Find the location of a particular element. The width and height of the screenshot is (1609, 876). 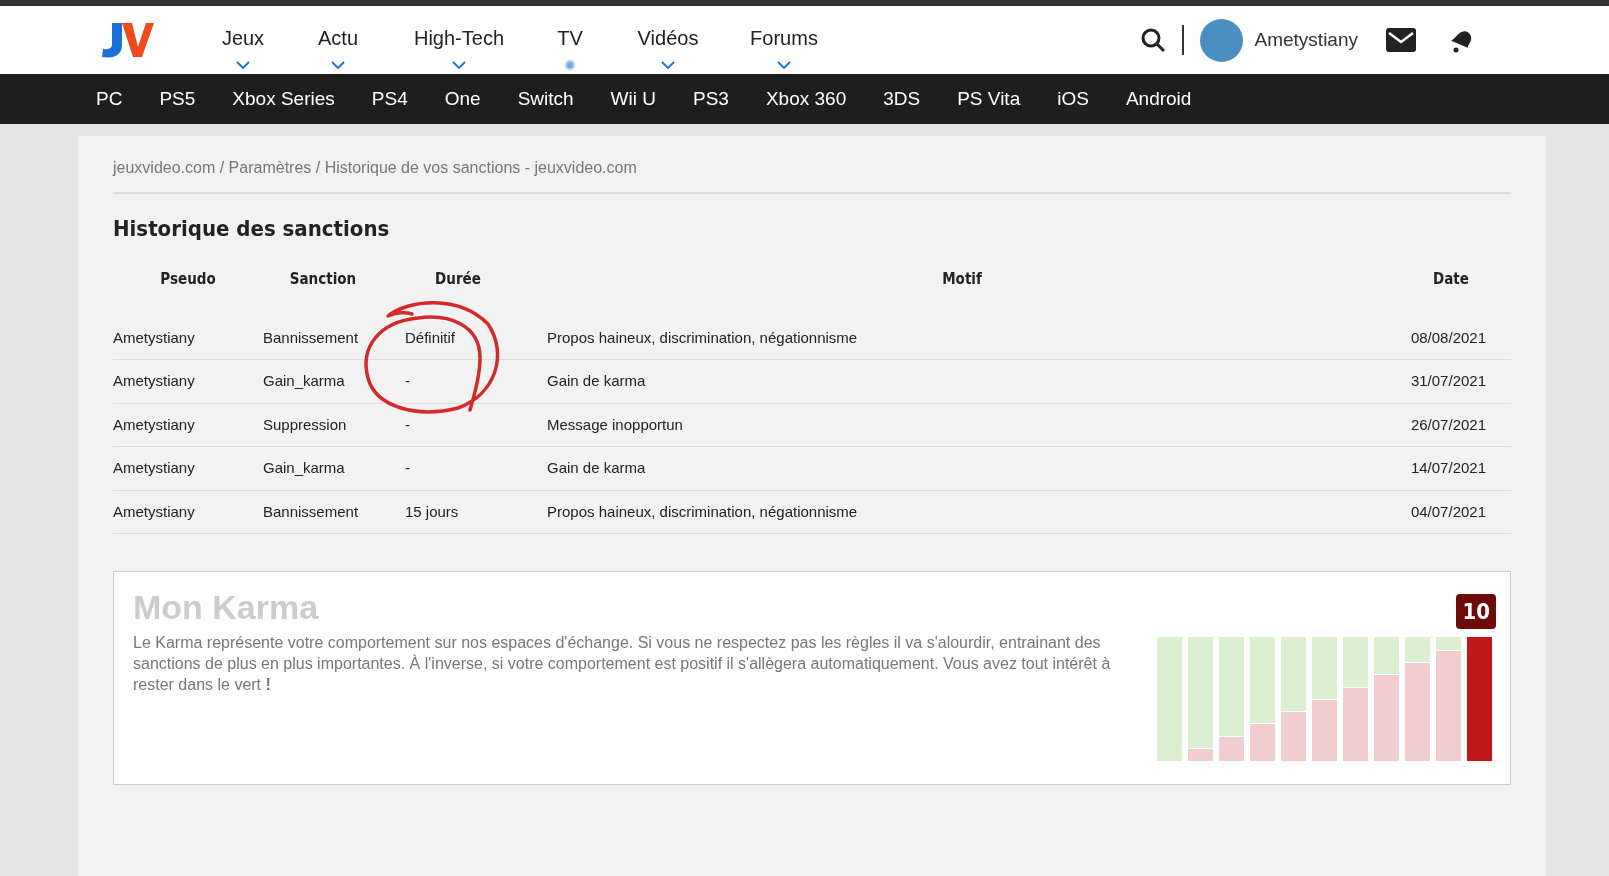

platform-link: Android is located at coordinates (1158, 99).